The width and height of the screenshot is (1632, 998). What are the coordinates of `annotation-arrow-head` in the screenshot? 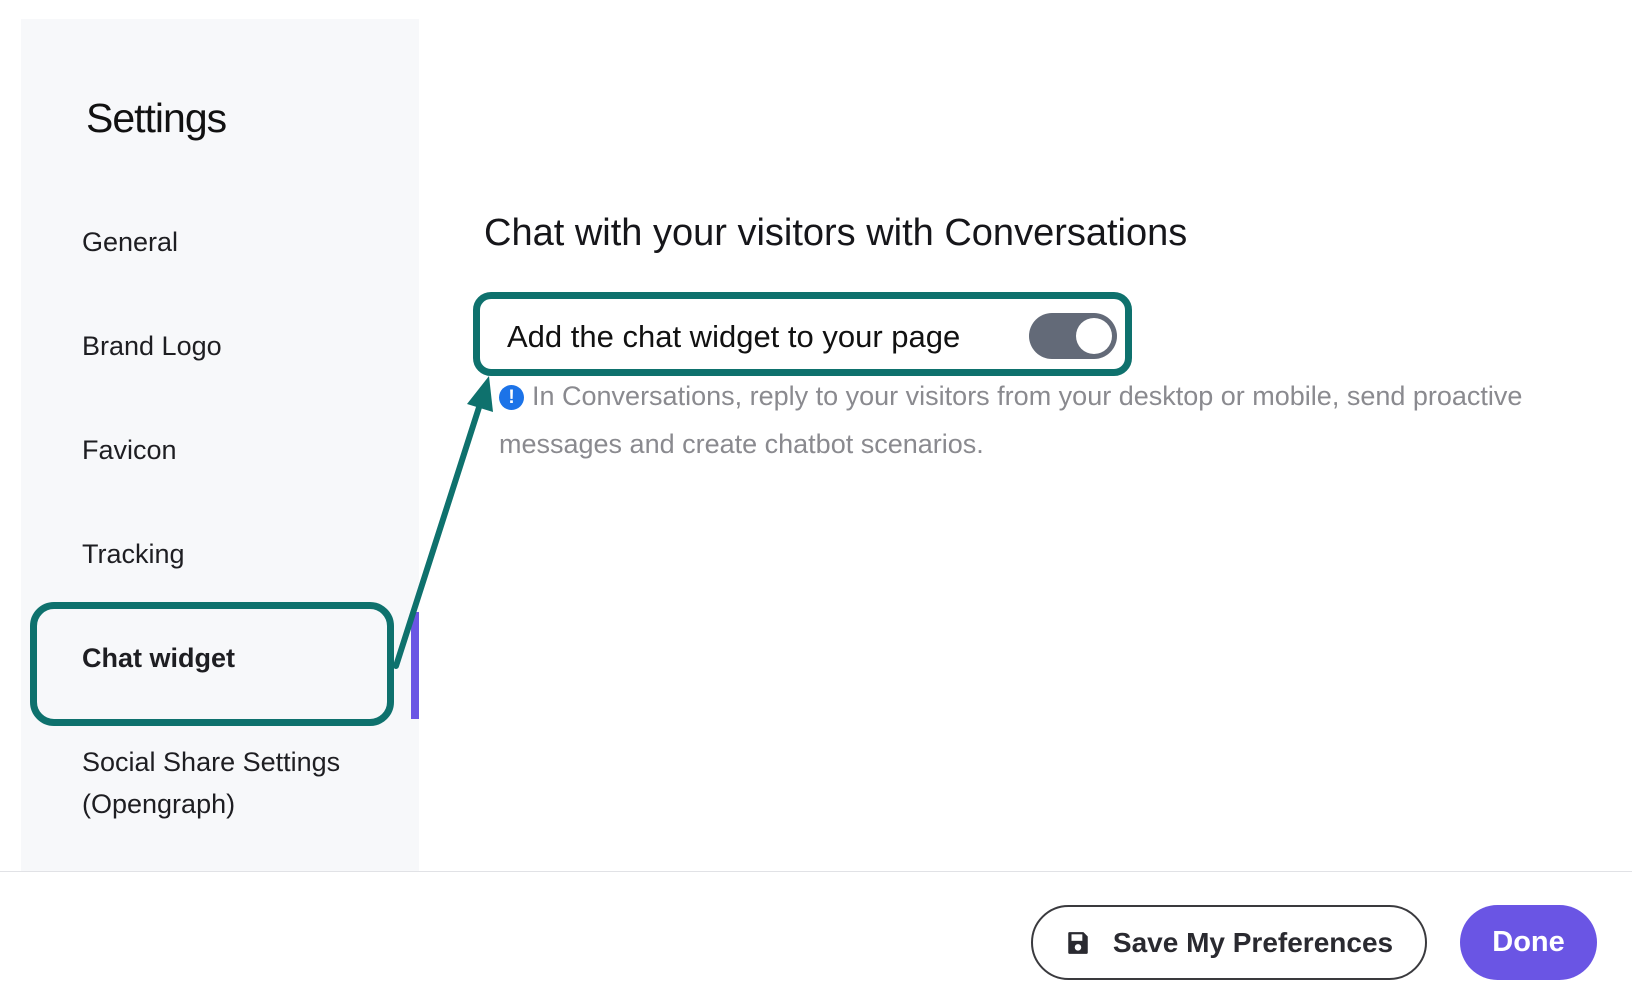 It's located at (480, 394).